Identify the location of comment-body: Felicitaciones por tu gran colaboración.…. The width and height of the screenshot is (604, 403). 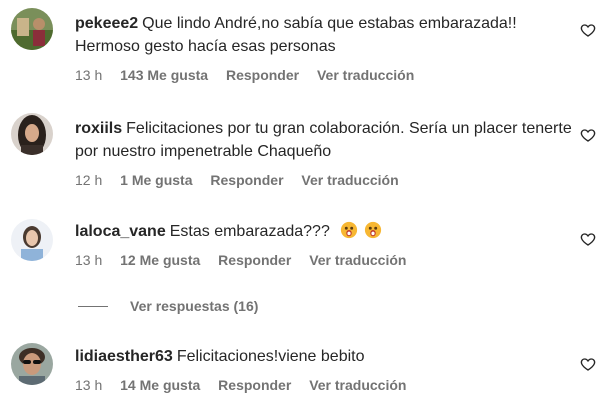
(323, 140).